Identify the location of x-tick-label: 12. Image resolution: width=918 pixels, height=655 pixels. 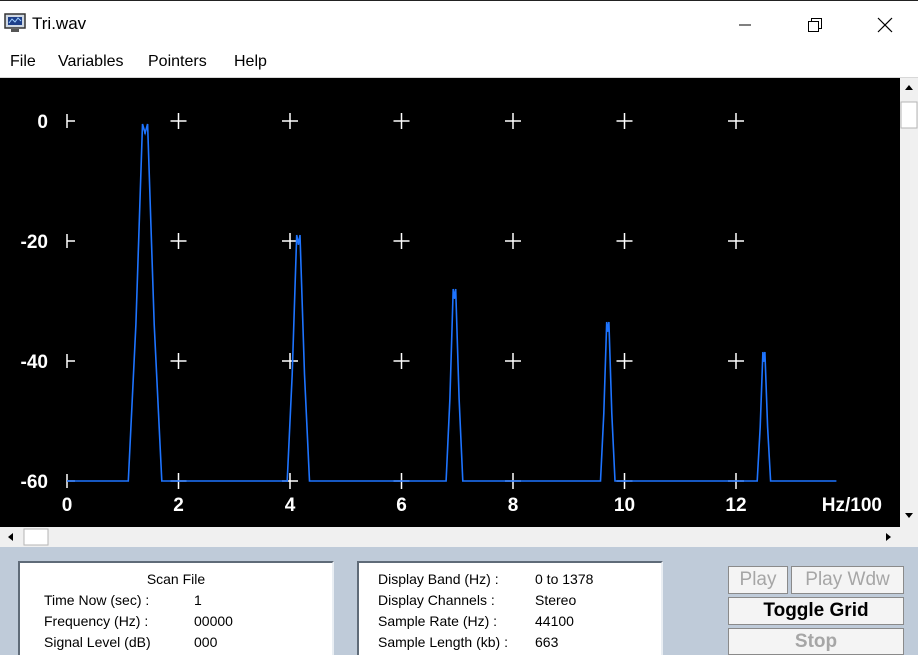
(735, 505).